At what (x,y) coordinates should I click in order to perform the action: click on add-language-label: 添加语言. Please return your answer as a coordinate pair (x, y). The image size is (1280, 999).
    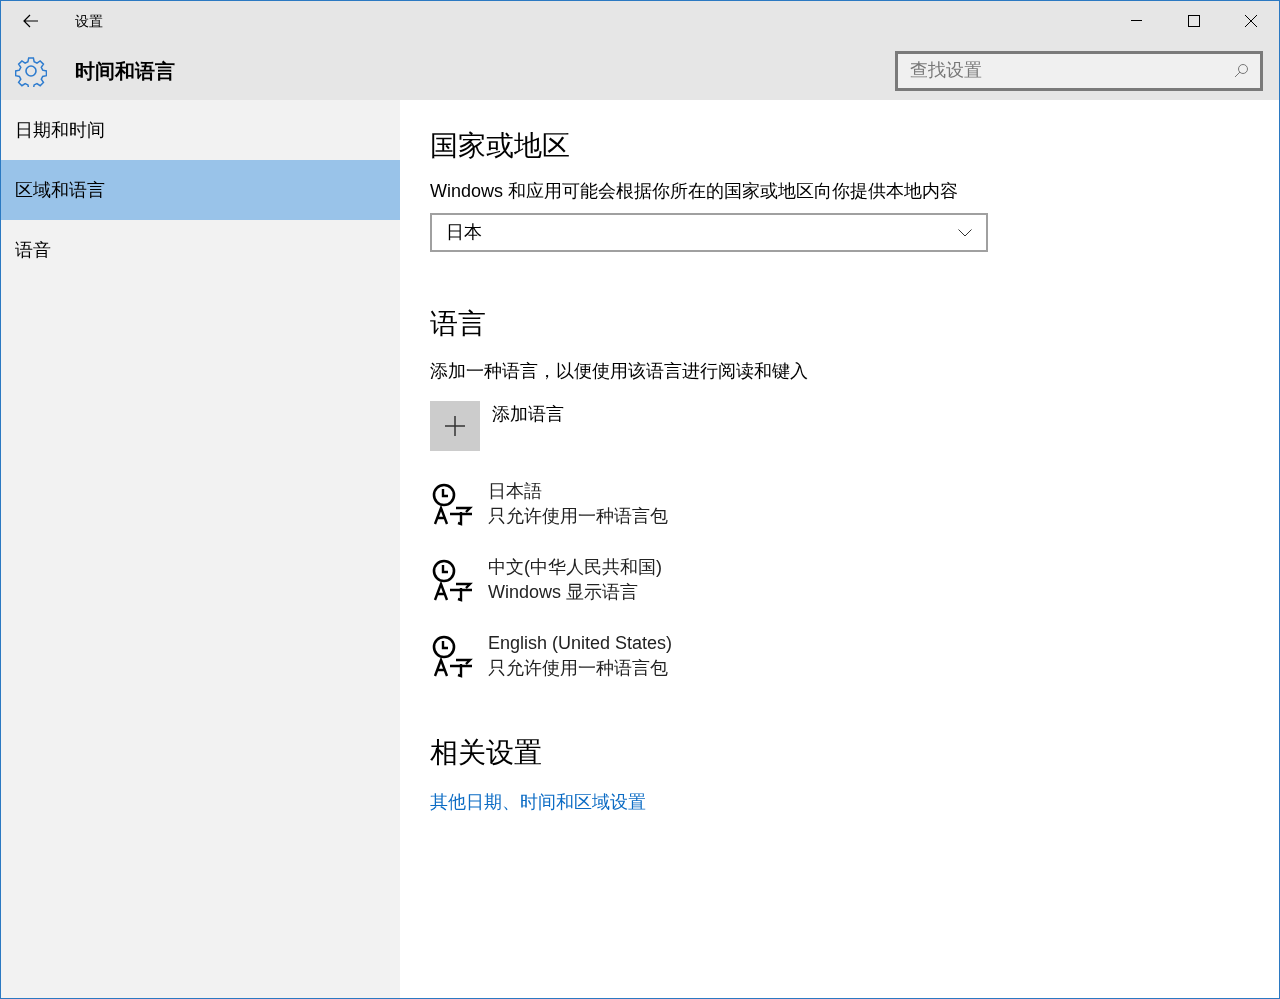
    Looking at the image, I should click on (528, 414).